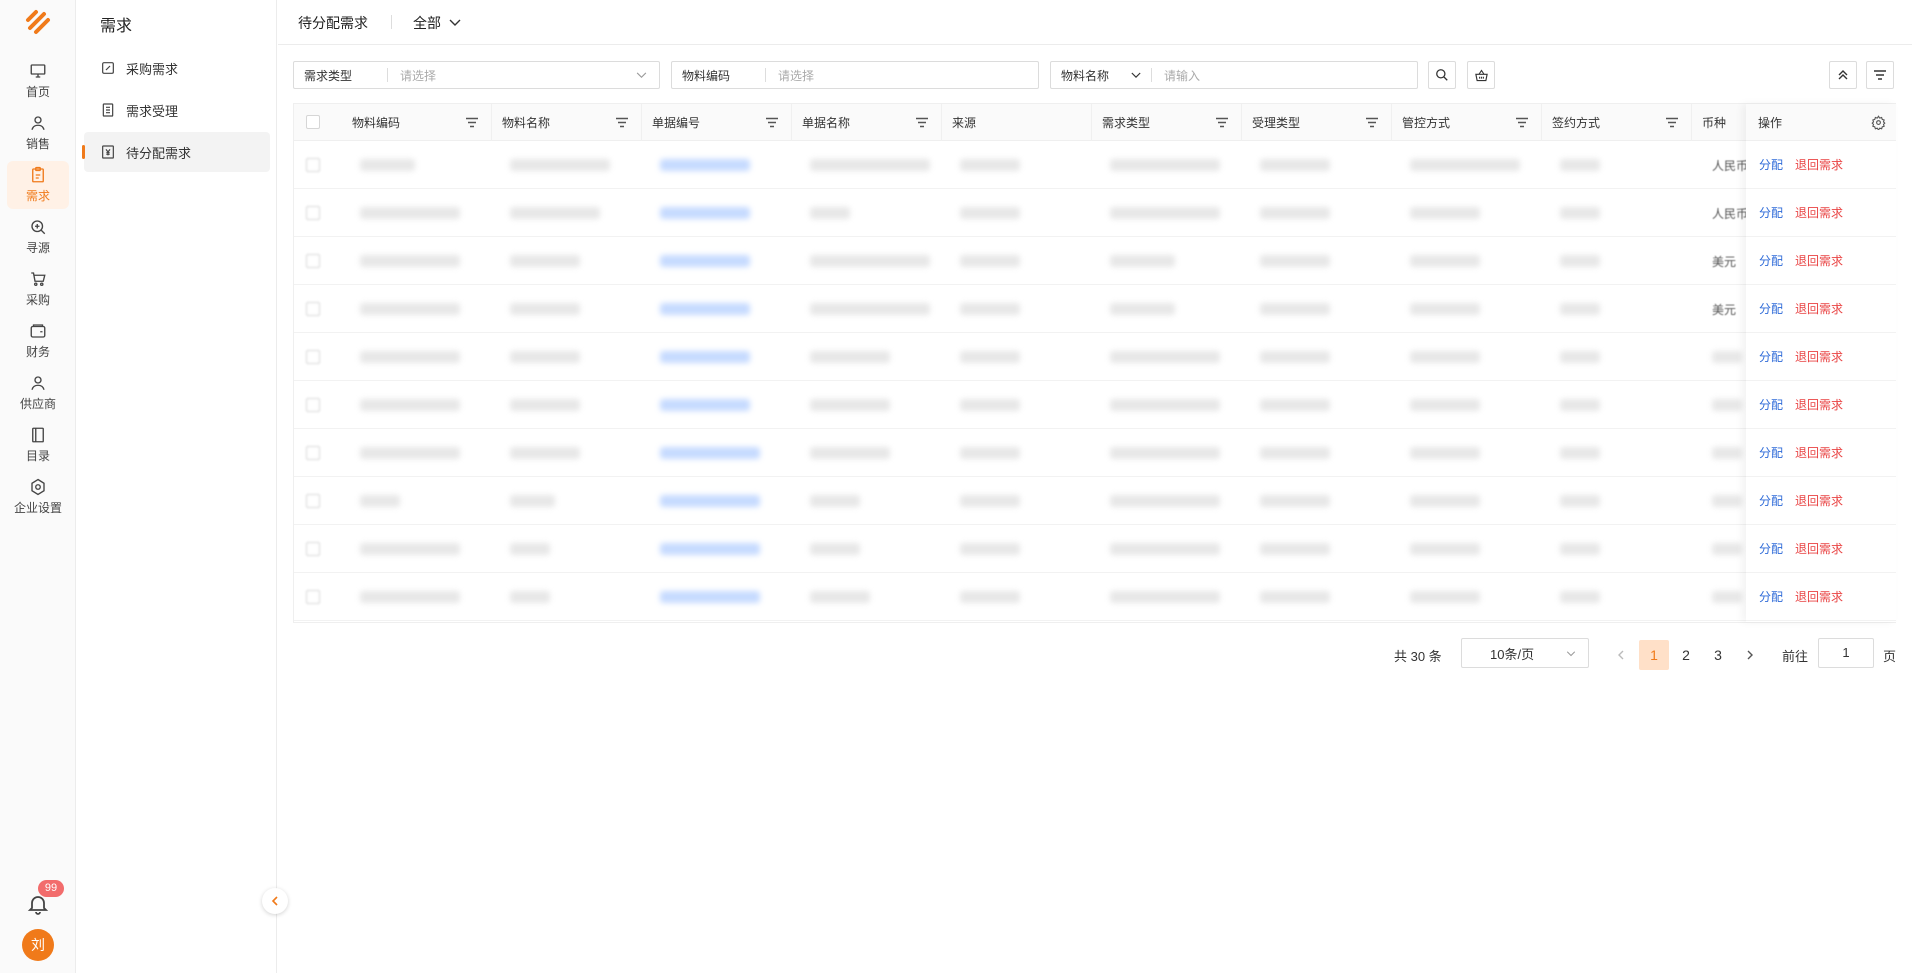  Describe the element at coordinates (1878, 122) in the screenshot. I see `gear-icon` at that location.